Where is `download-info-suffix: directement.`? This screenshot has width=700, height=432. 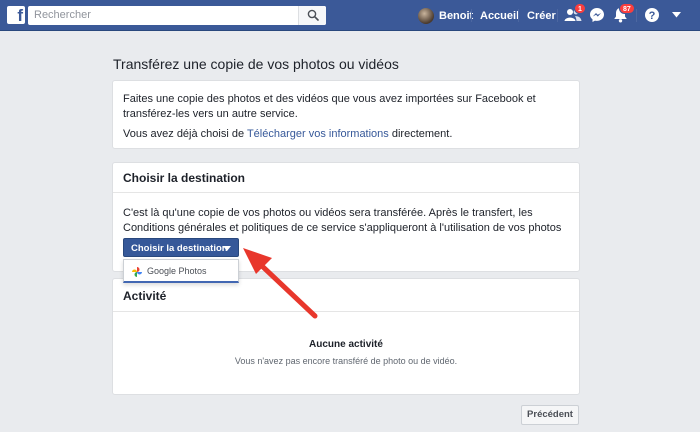 download-info-suffix: directement. is located at coordinates (420, 134).